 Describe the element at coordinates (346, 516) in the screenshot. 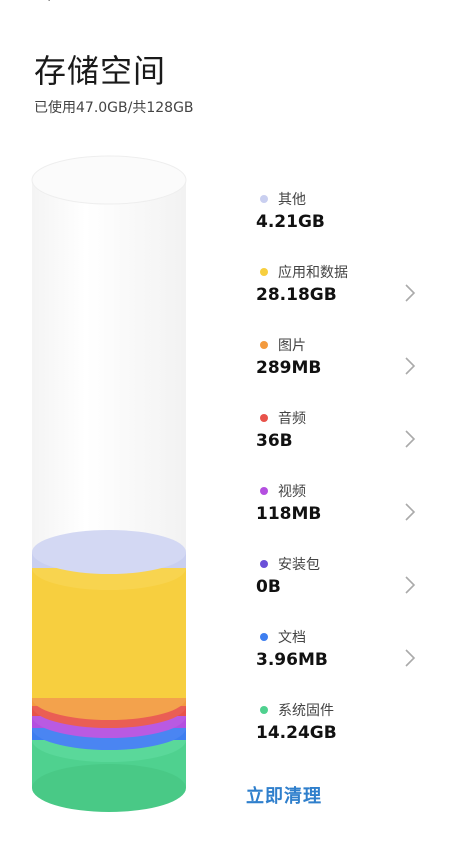

I see `category-videos: 视频 118MB` at that location.